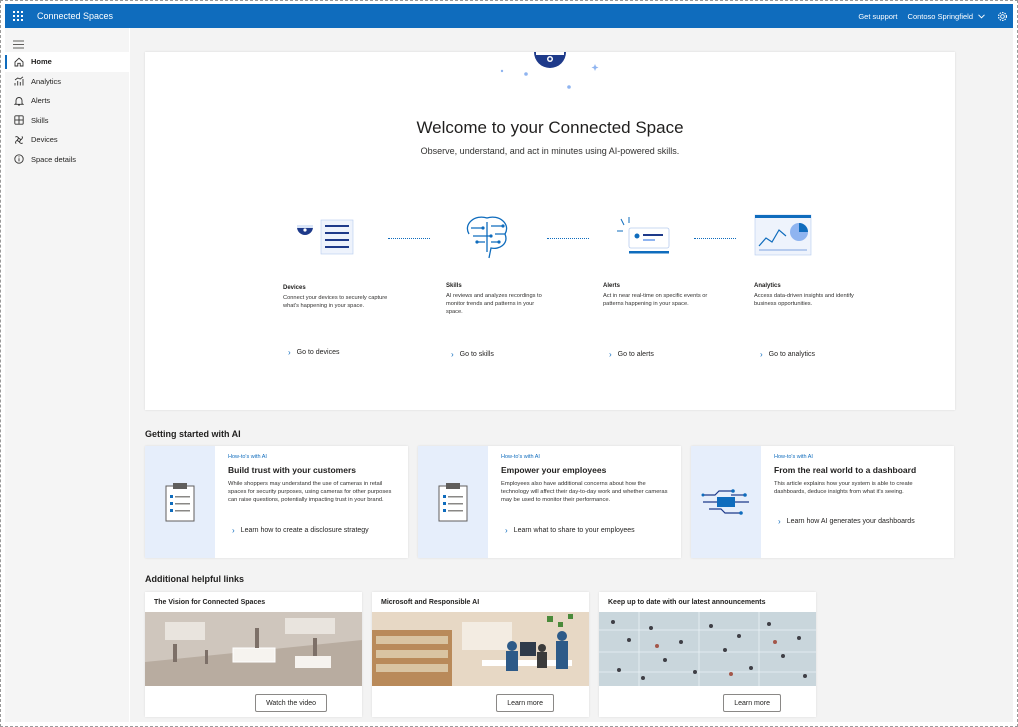  Describe the element at coordinates (430, 602) in the screenshot. I see `link-card-title: Microsoft and Responsible AI` at that location.